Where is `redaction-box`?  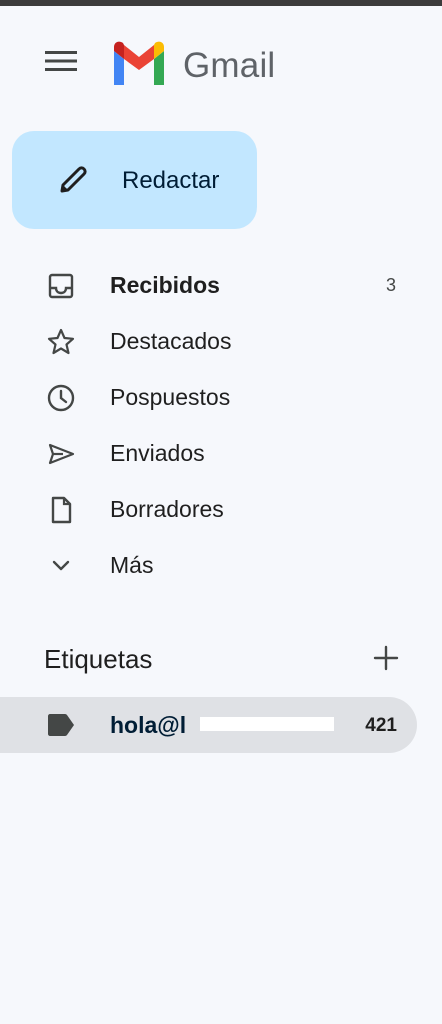 redaction-box is located at coordinates (267, 724).